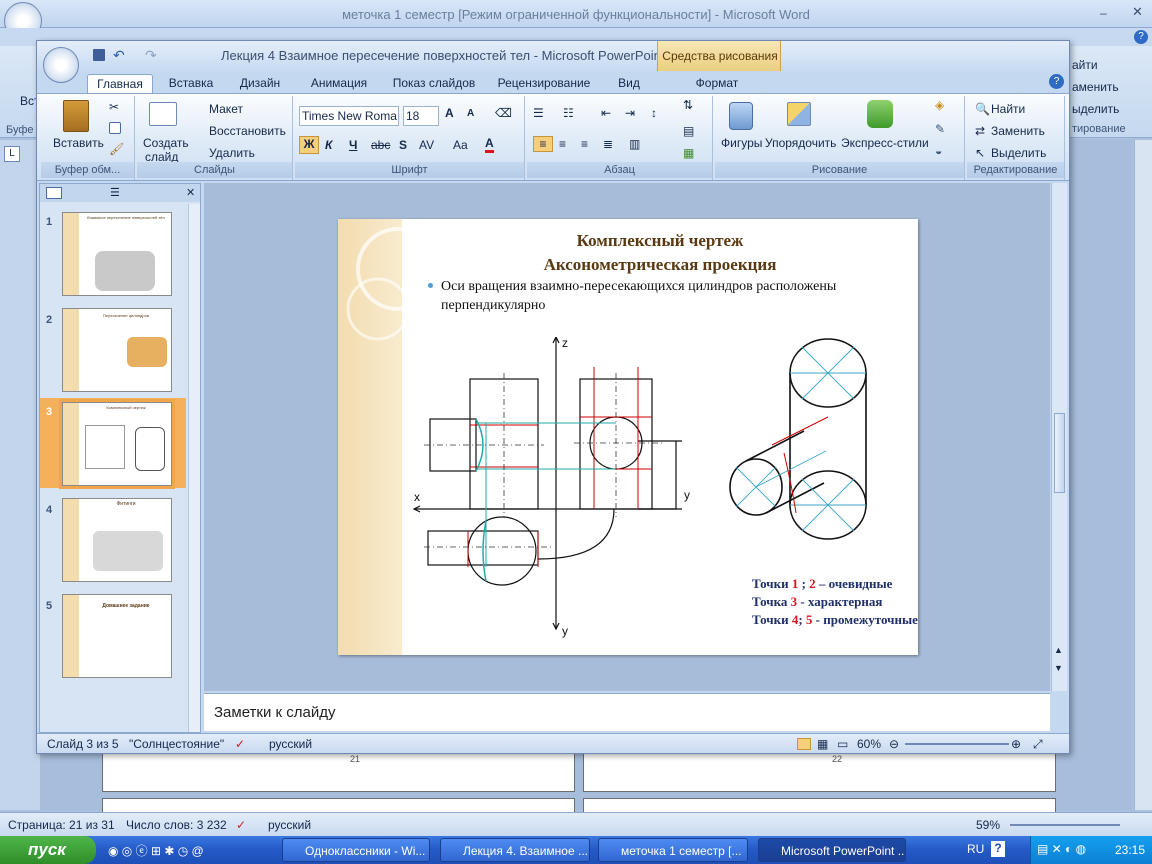 This screenshot has width=1152, height=864. What do you see at coordinates (421, 116) in the screenshot?
I see `font-size-box: 18` at bounding box center [421, 116].